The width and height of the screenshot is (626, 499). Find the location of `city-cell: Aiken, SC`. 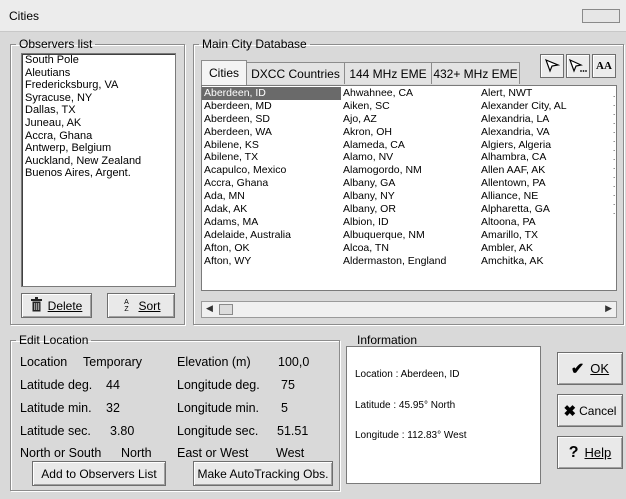

city-cell: Aiken, SC is located at coordinates (410, 106).